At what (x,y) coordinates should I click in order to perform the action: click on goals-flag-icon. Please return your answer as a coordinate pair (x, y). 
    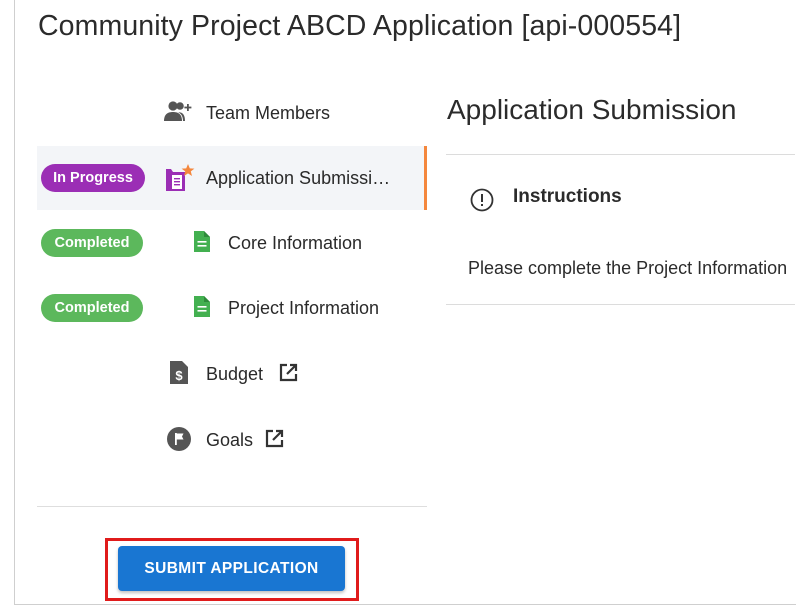
    Looking at the image, I should click on (179, 439).